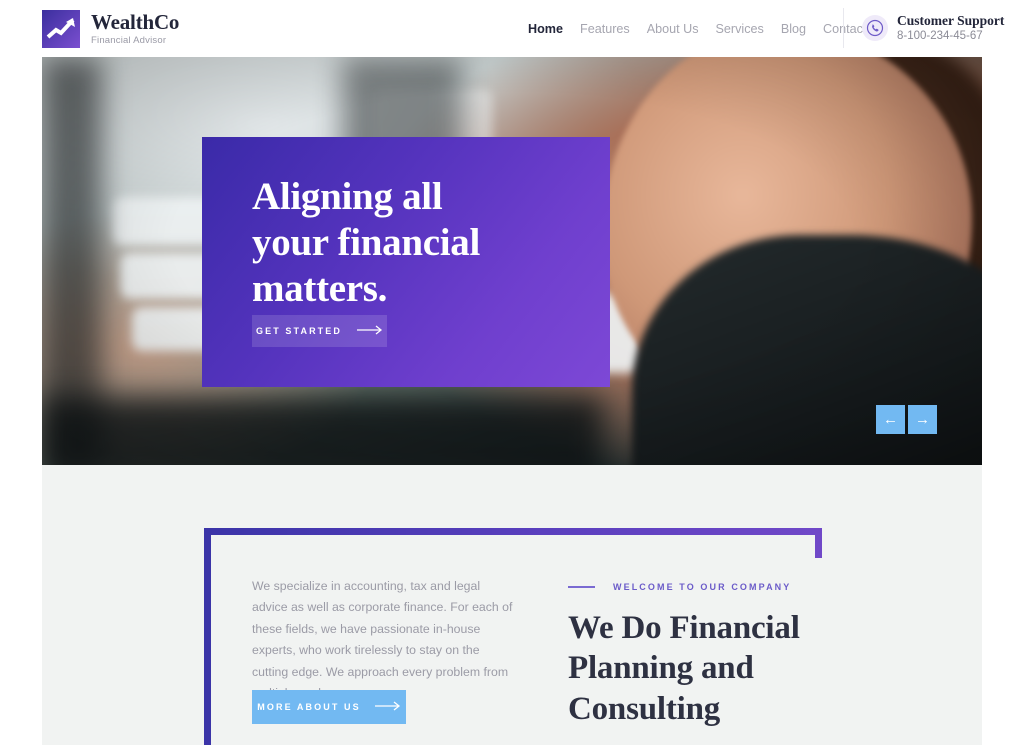  I want to click on nav-item-home: Home, so click(545, 29).